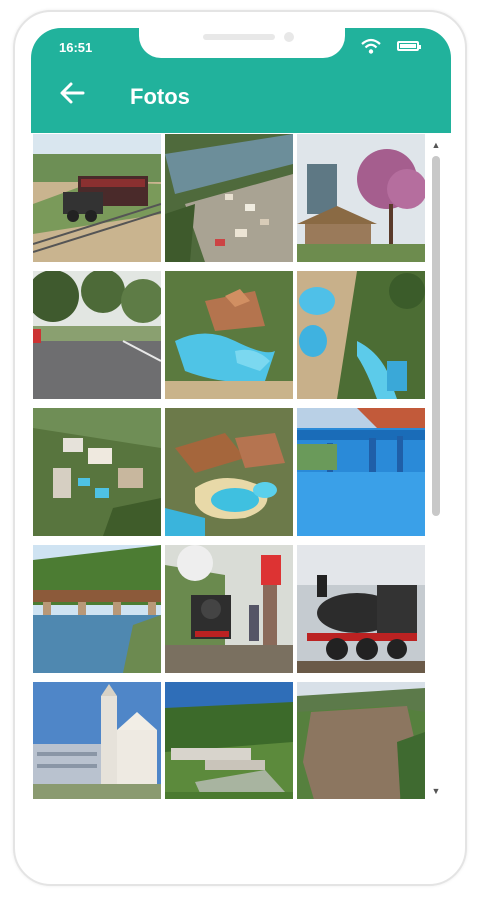 Image resolution: width=482 pixels, height=900 pixels. I want to click on photo-aerial-pool-complex, so click(229, 472).